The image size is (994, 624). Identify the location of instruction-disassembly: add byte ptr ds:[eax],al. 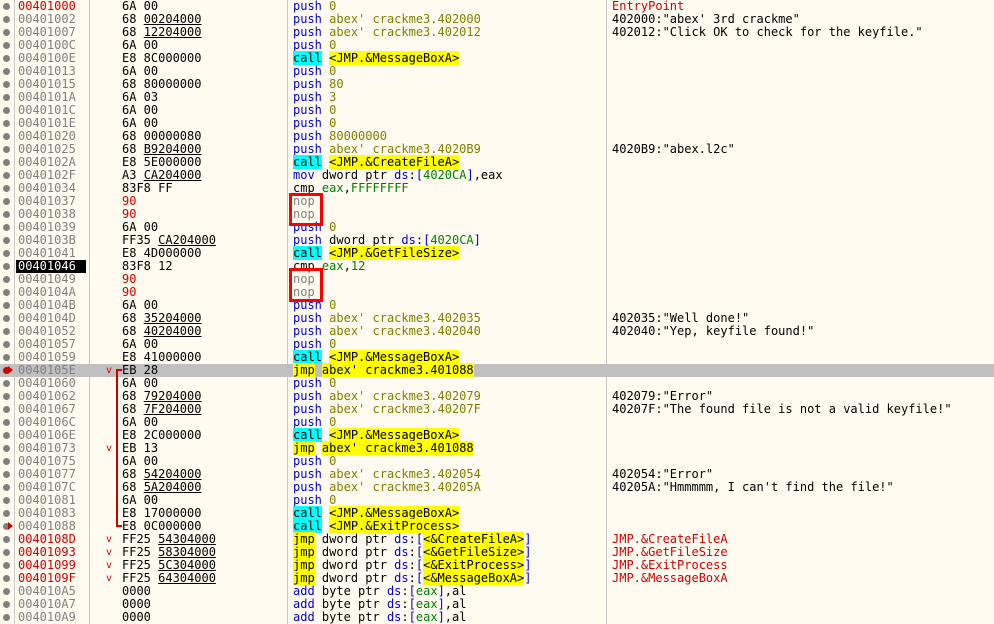
(448, 617).